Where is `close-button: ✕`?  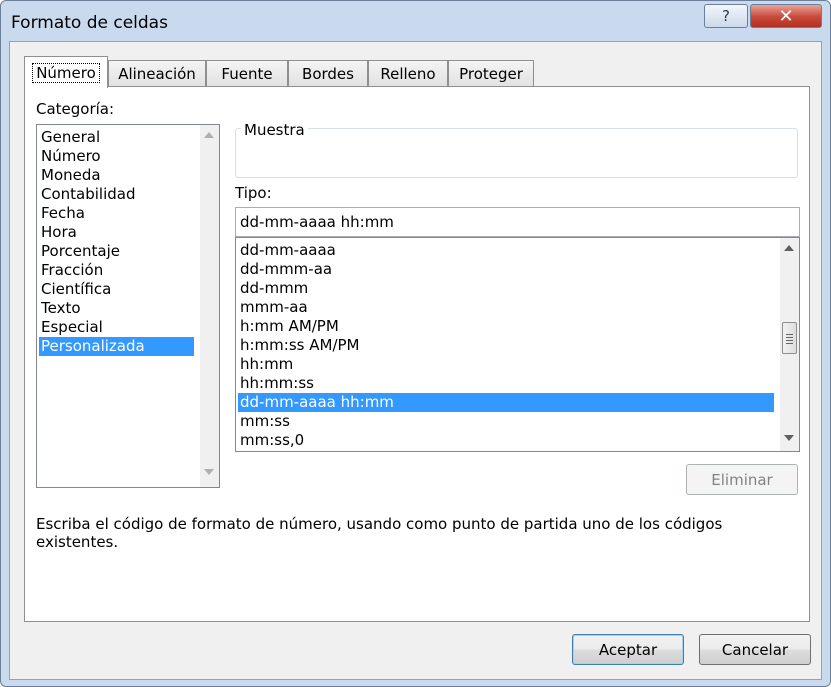
close-button: ✕ is located at coordinates (786, 16).